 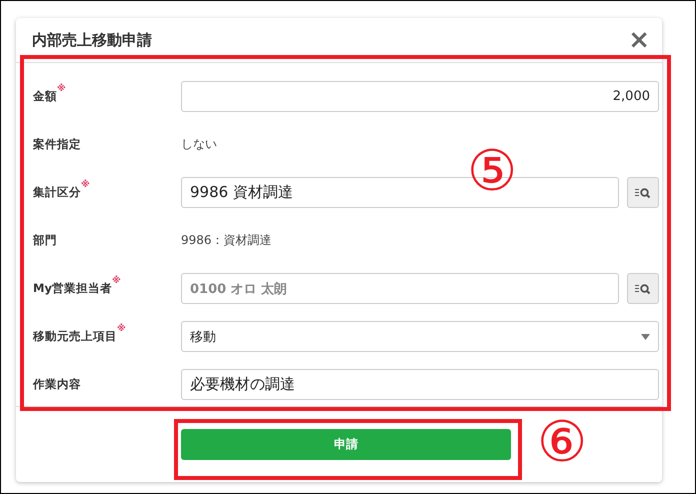 What do you see at coordinates (420, 384) in the screenshot?
I see `input-field: 必要機材の調達` at bounding box center [420, 384].